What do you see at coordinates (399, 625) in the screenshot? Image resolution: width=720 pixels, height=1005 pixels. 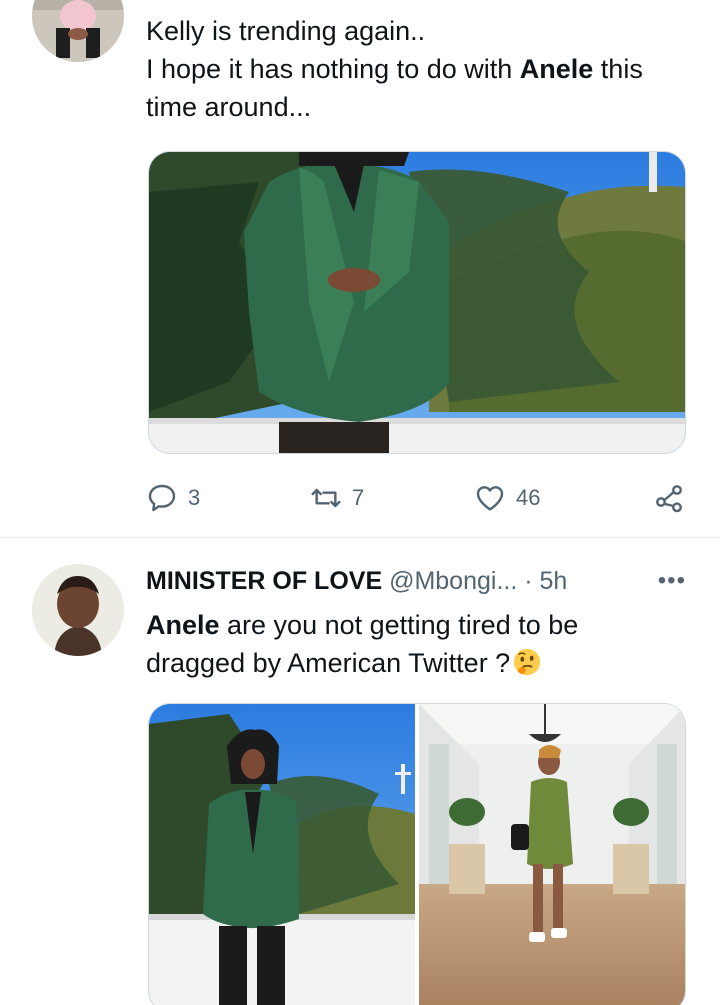 I see `text-span: are you not getting tired to be` at bounding box center [399, 625].